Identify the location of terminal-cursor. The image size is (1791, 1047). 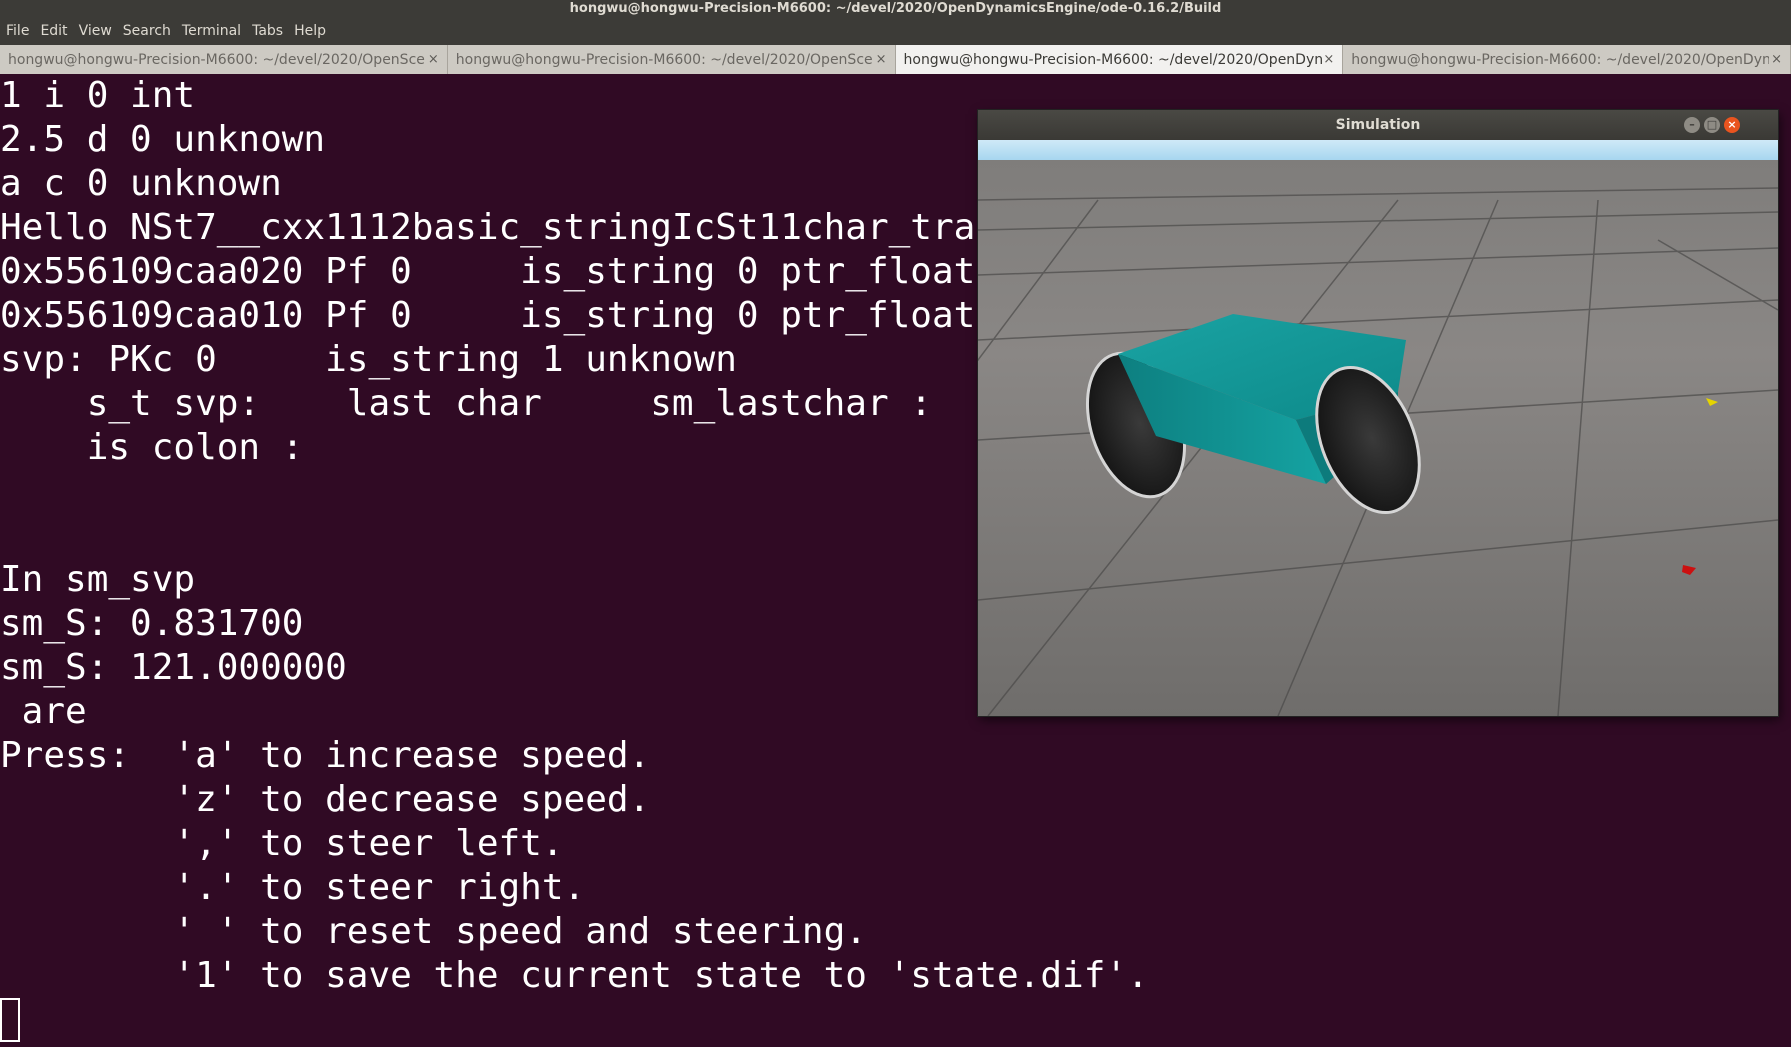
(10, 1020).